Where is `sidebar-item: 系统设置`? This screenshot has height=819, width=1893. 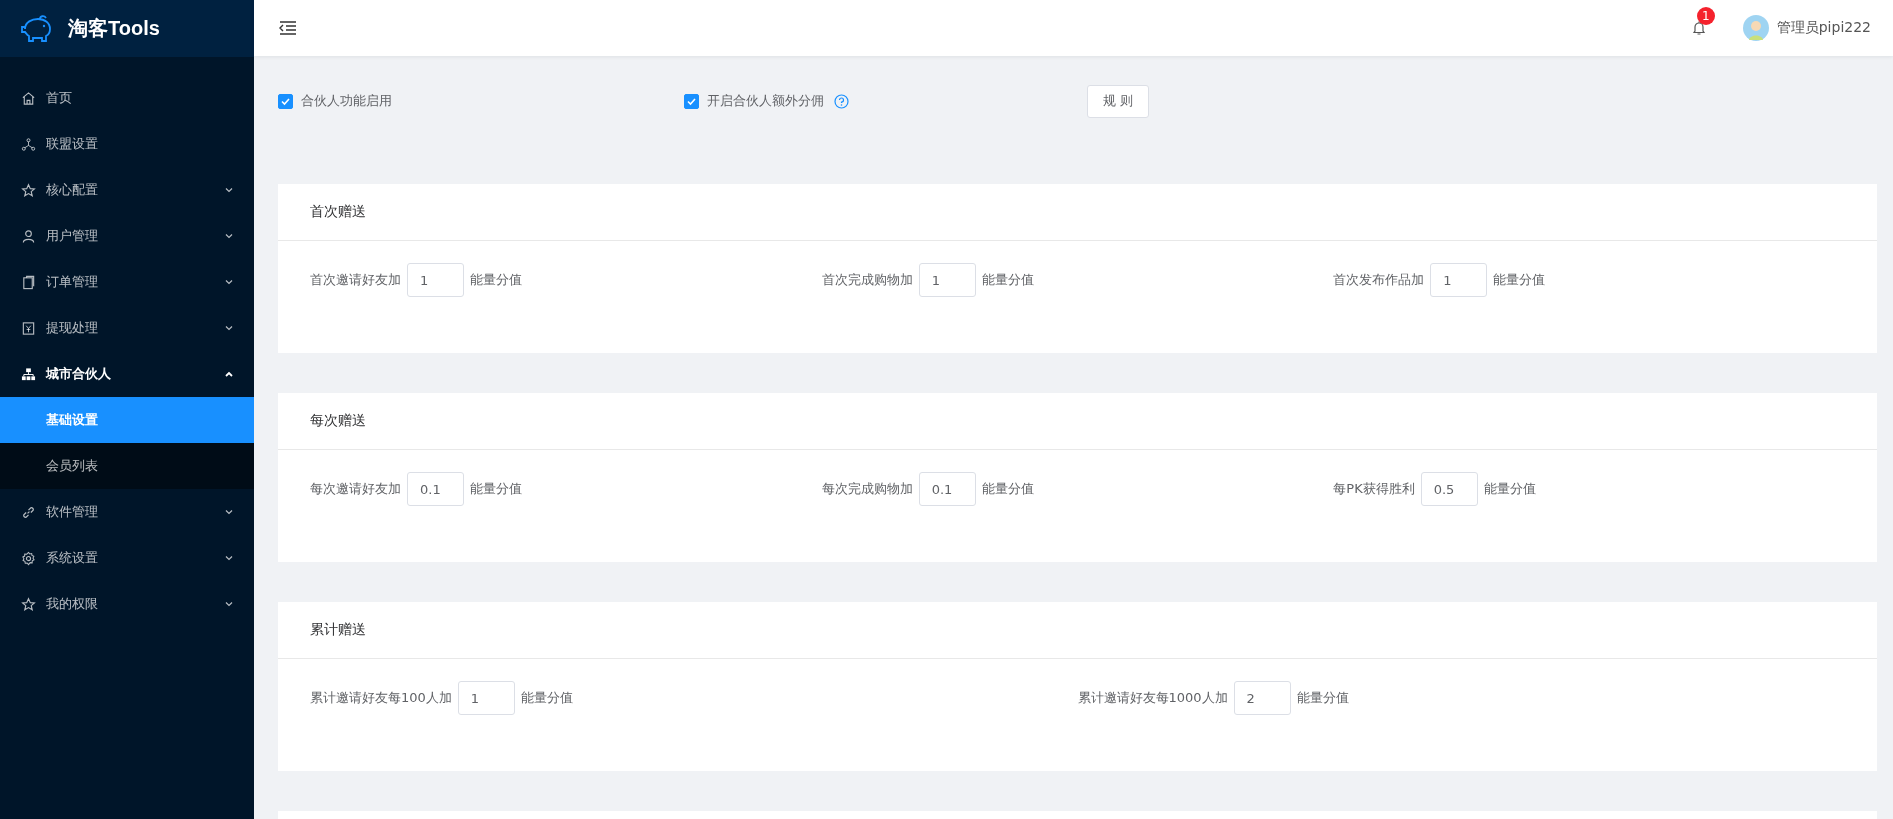
sidebar-item: 系统设置 is located at coordinates (127, 558).